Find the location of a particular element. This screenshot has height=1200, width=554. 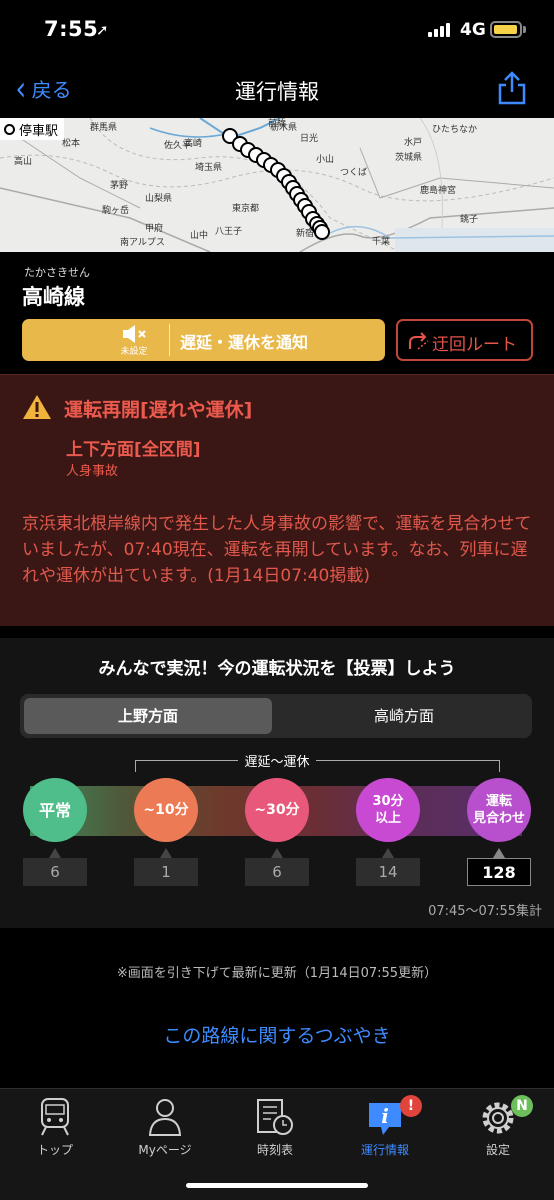

range-label: 遅延〜運休 is located at coordinates (277, 762).